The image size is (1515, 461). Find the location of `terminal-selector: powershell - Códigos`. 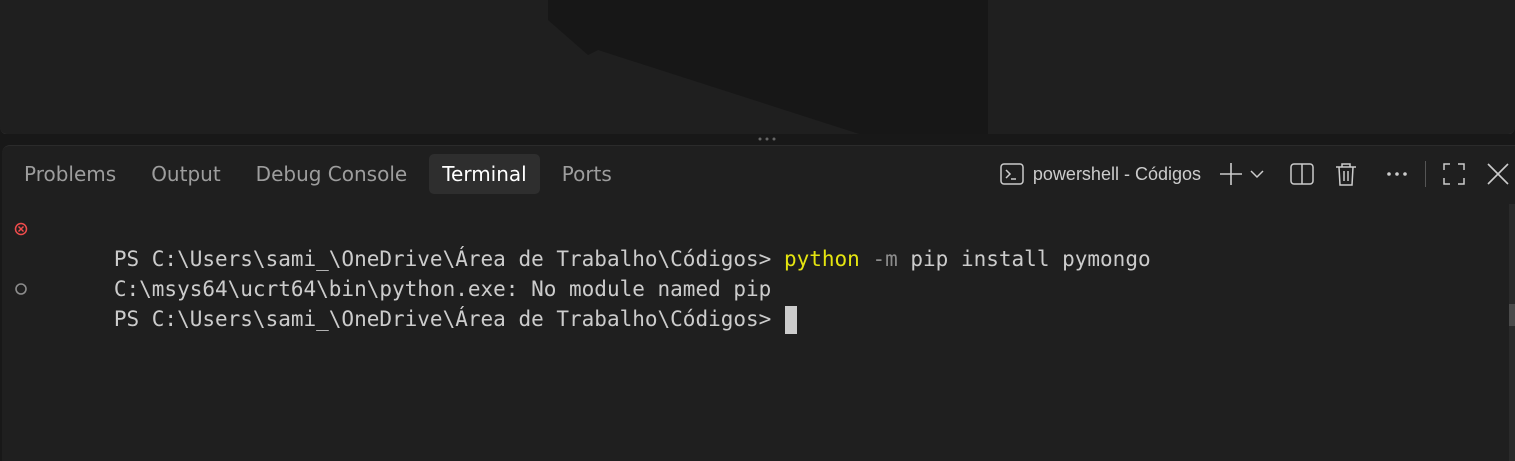

terminal-selector: powershell - Códigos is located at coordinates (1100, 174).